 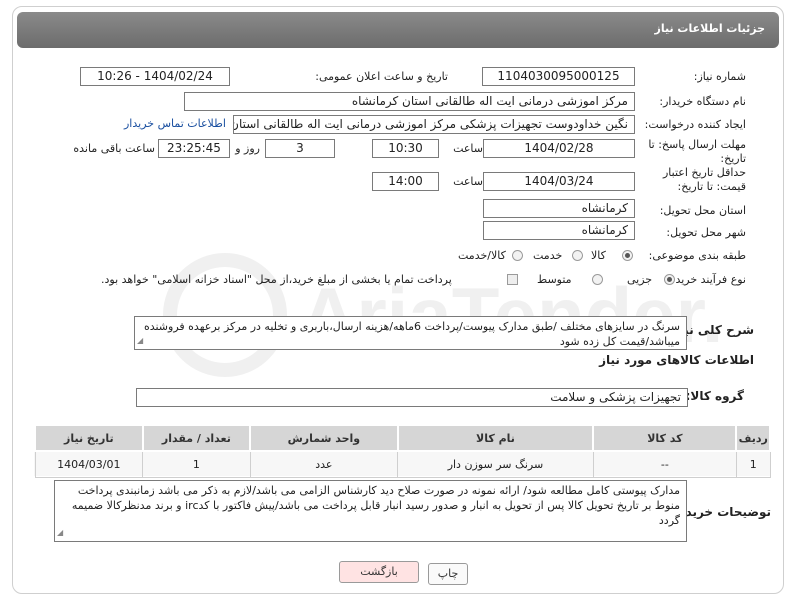 I want to click on col-code-header: کد کالا, so click(x=665, y=438).